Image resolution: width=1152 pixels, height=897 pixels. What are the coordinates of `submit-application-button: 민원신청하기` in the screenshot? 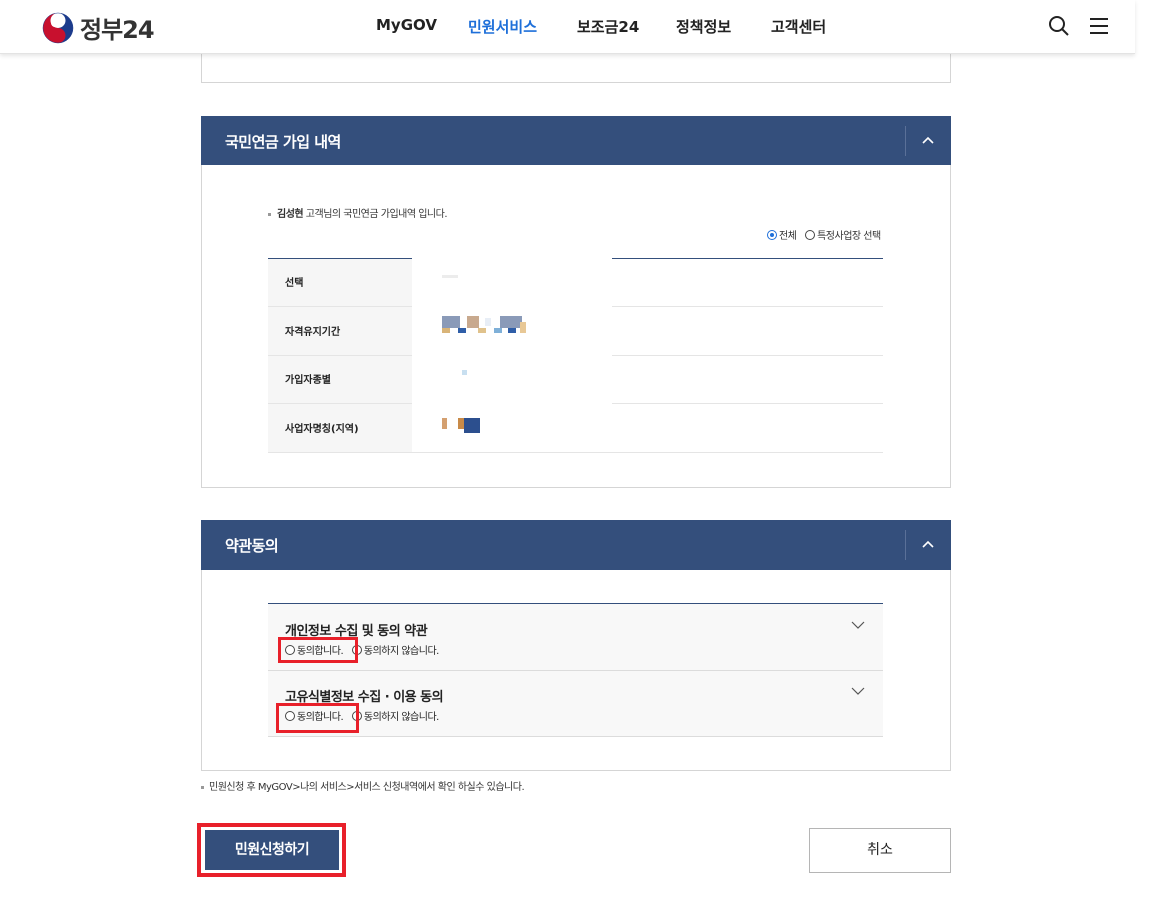 It's located at (272, 850).